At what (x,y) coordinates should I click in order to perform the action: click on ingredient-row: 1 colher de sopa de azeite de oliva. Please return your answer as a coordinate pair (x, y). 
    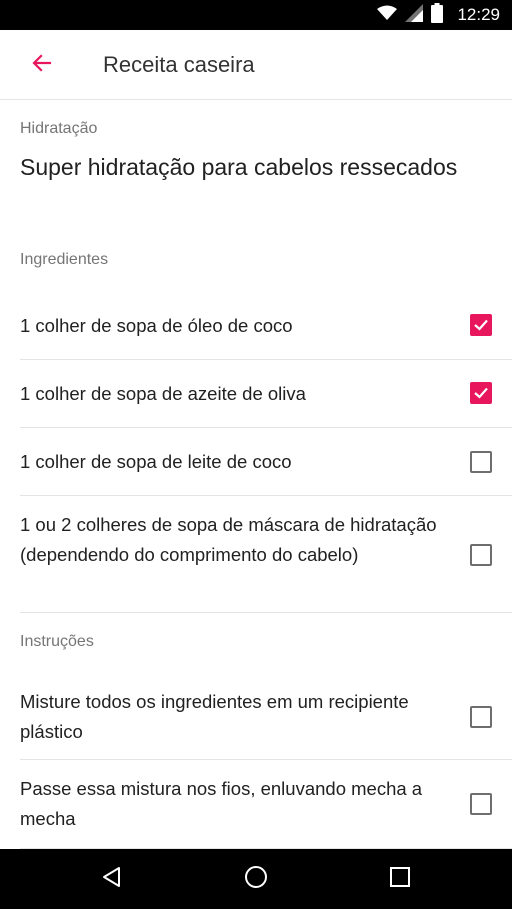
    Looking at the image, I should click on (266, 394).